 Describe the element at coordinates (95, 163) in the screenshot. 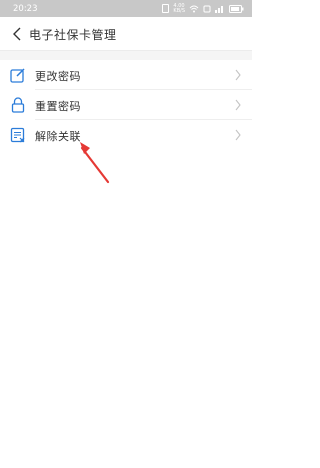

I see `annotation-arrow` at that location.